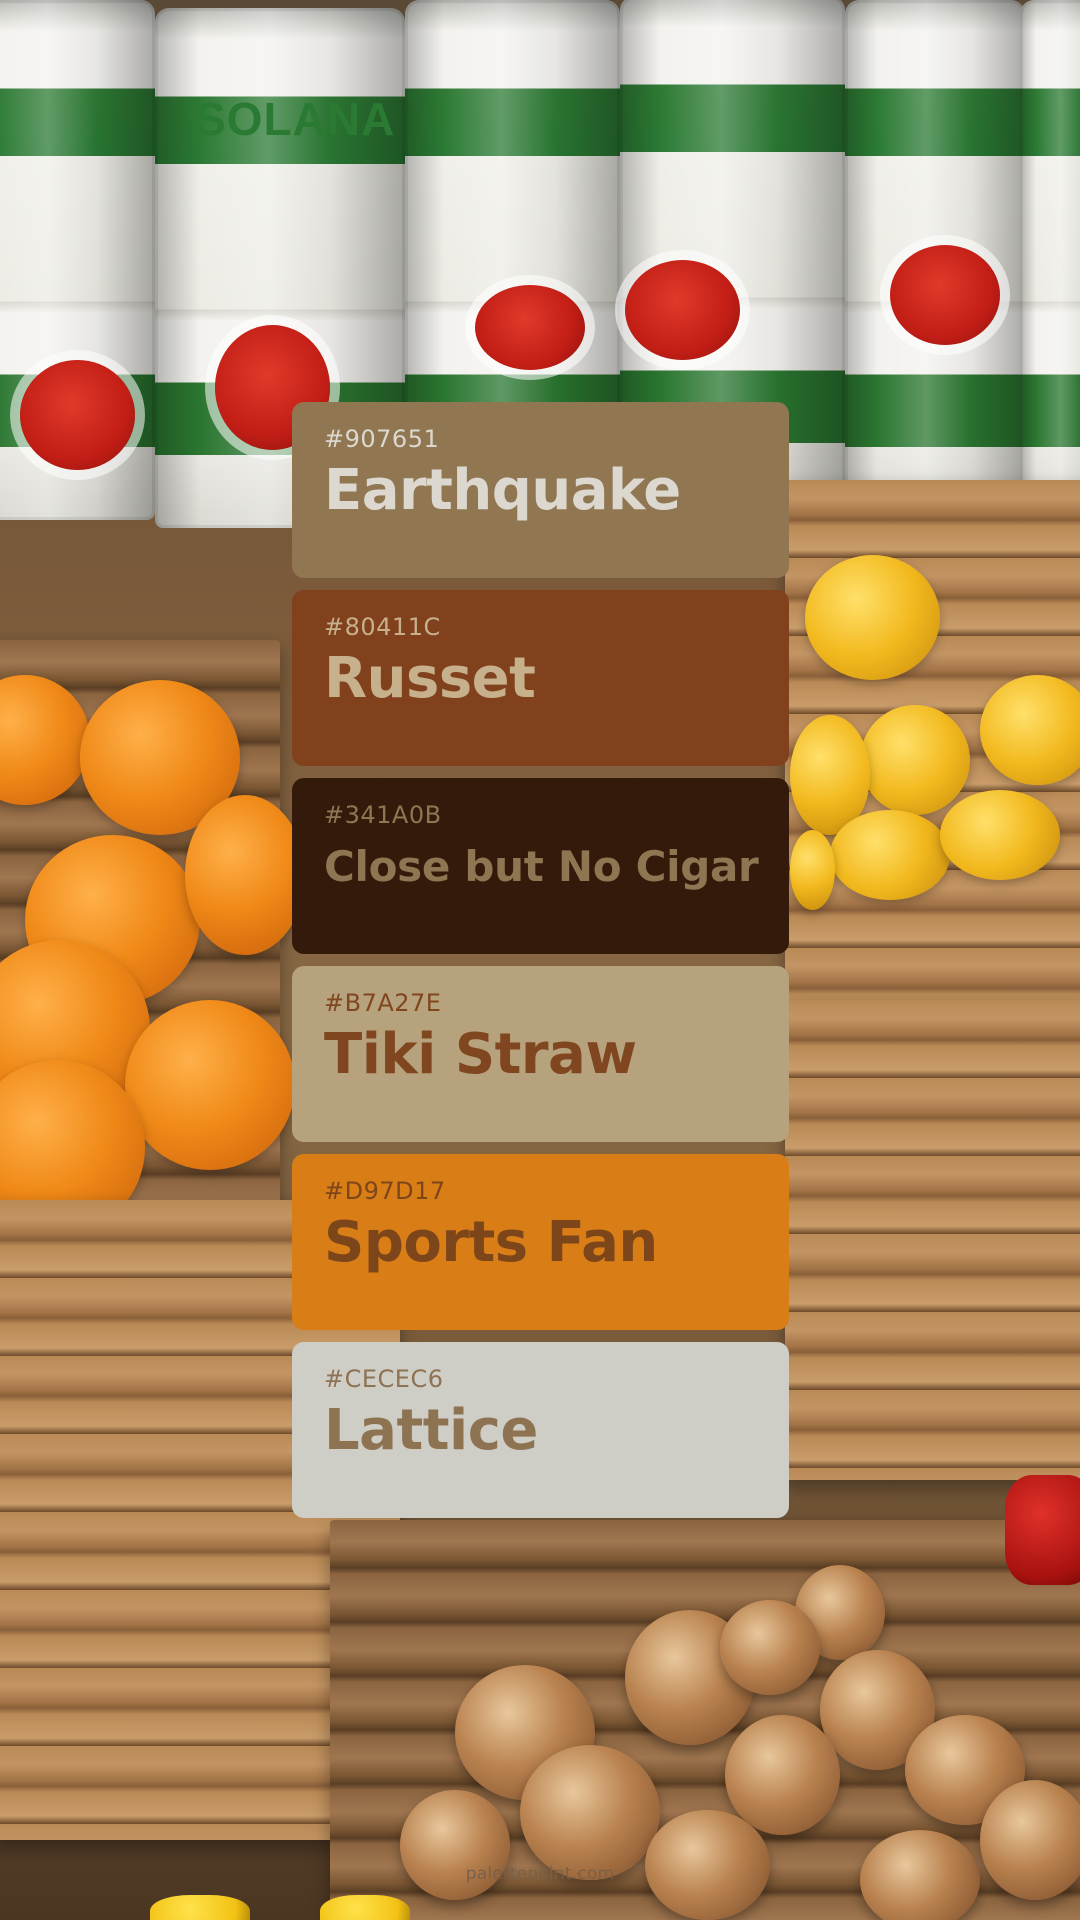  Describe the element at coordinates (382, 627) in the screenshot. I see `swatch-hex: #80411C` at that location.